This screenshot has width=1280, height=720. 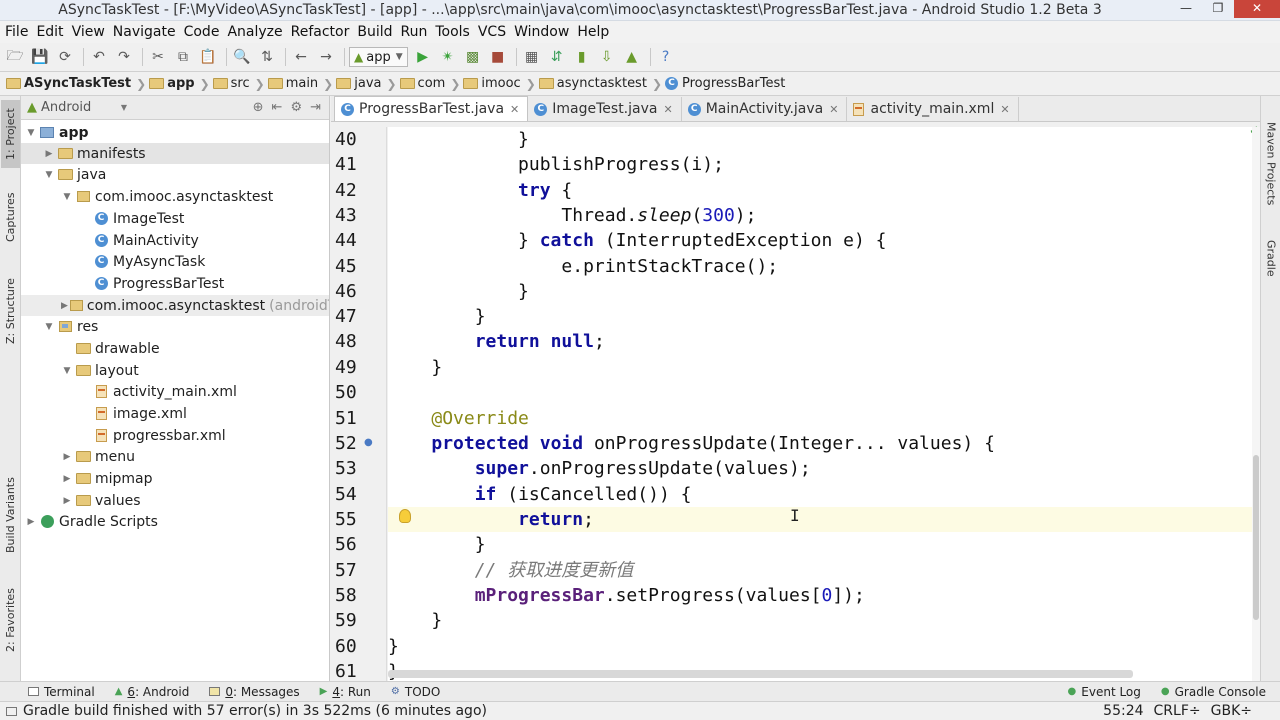 I want to click on tool-run: ▶ 4: Run, so click(x=345, y=692).